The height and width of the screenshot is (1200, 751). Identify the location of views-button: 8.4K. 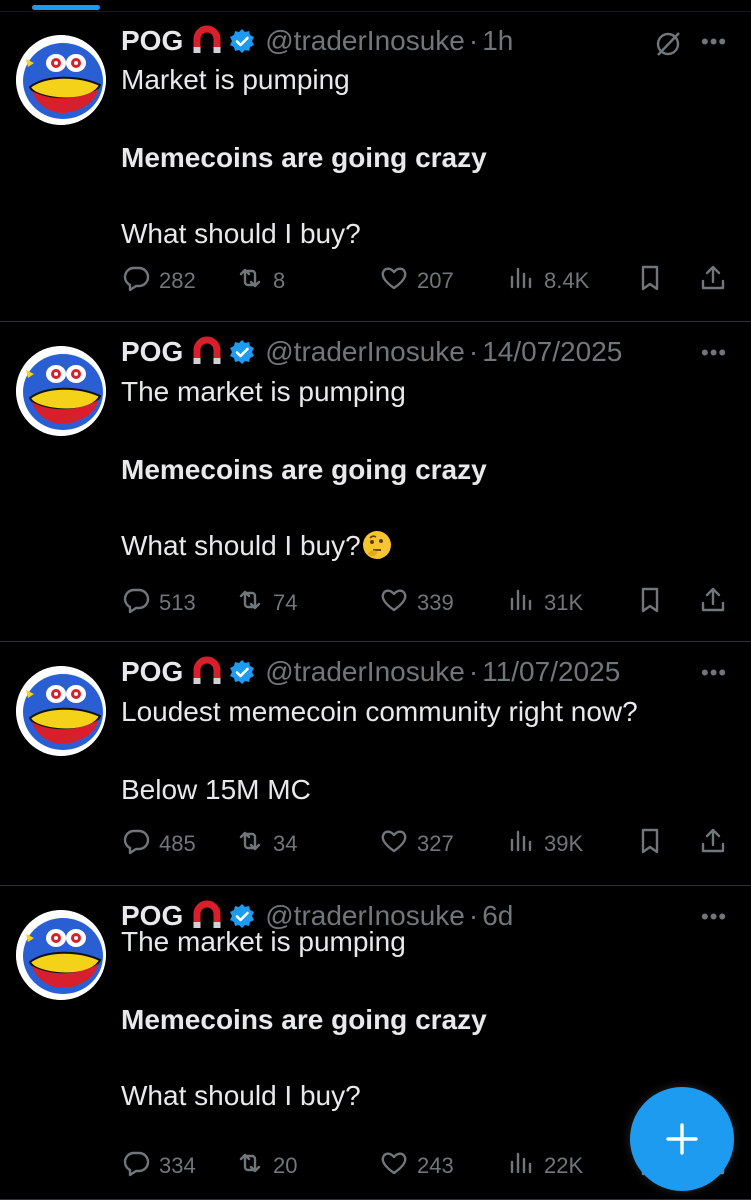
(547, 281).